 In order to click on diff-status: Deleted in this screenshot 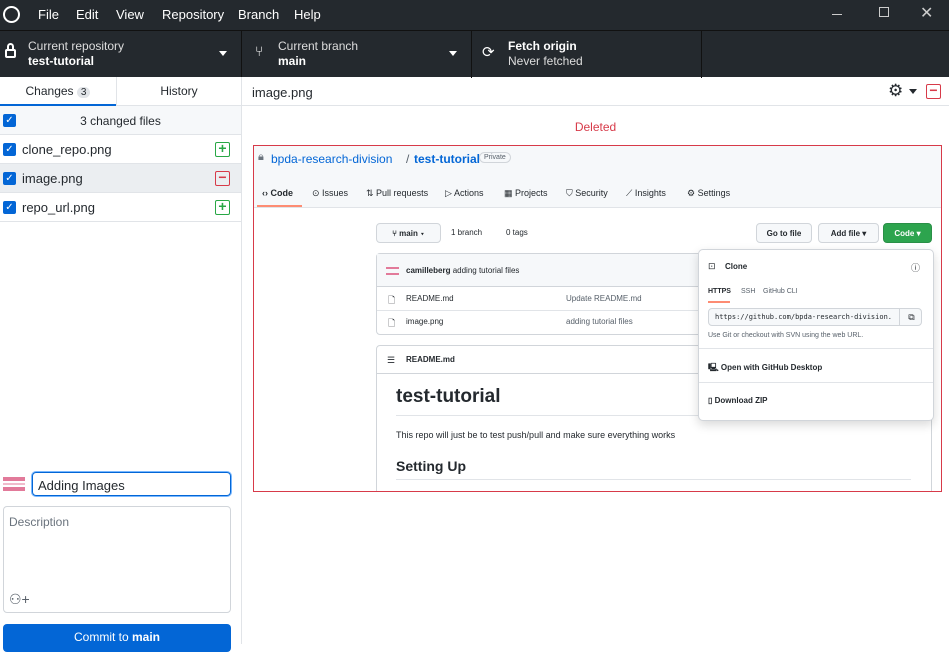, I will do `click(595, 127)`.